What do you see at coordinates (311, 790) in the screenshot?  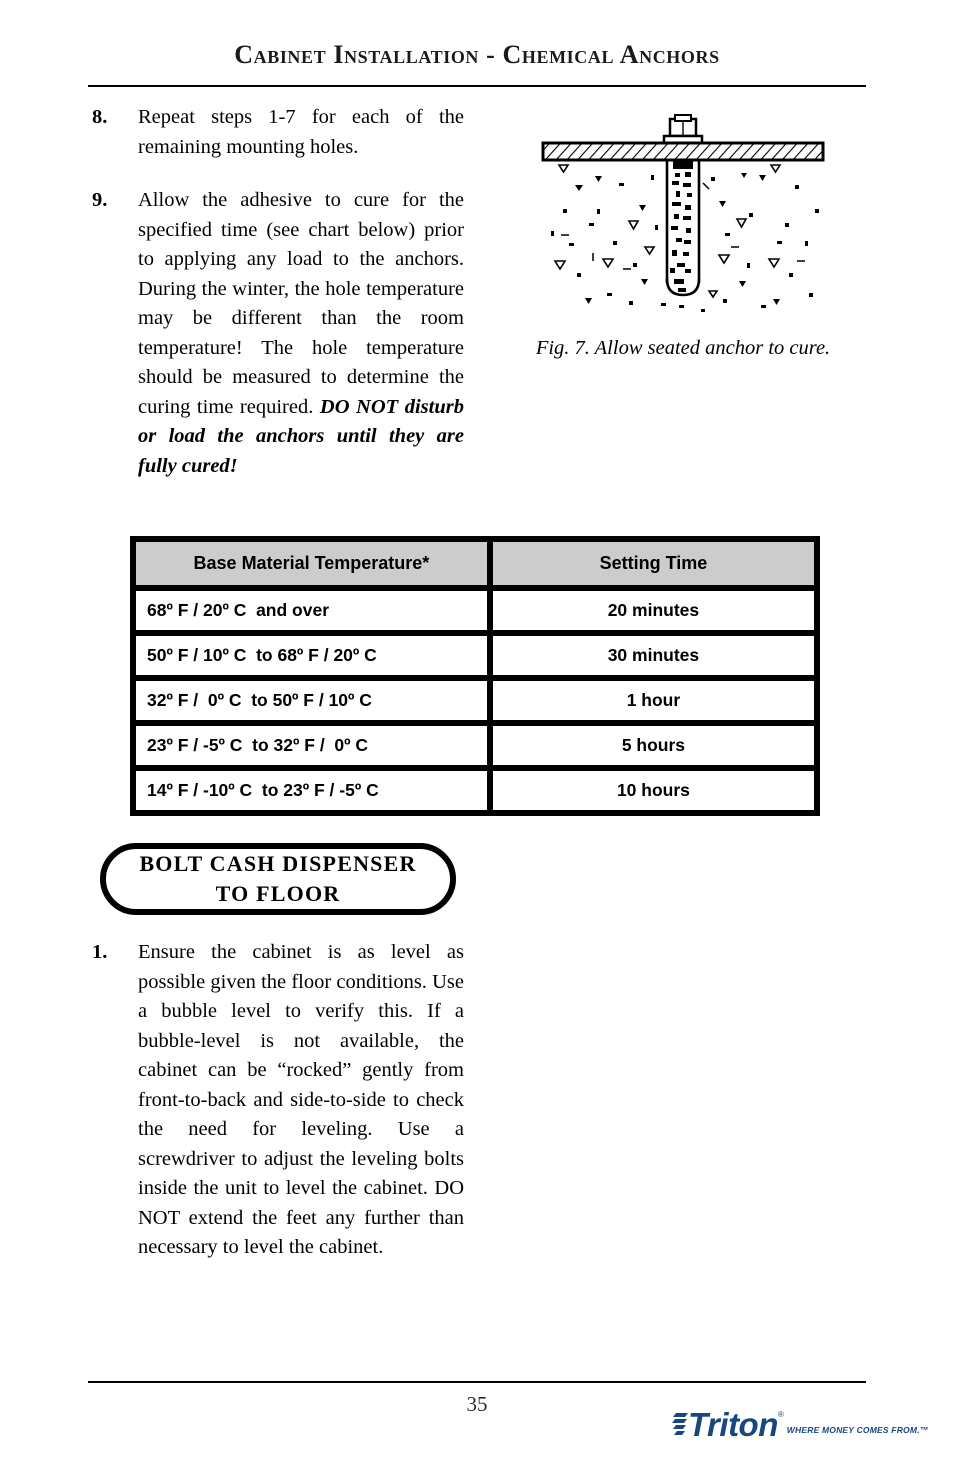 I see `cell-temperature: 14º F / -10º C to 23º F / -5º C` at bounding box center [311, 790].